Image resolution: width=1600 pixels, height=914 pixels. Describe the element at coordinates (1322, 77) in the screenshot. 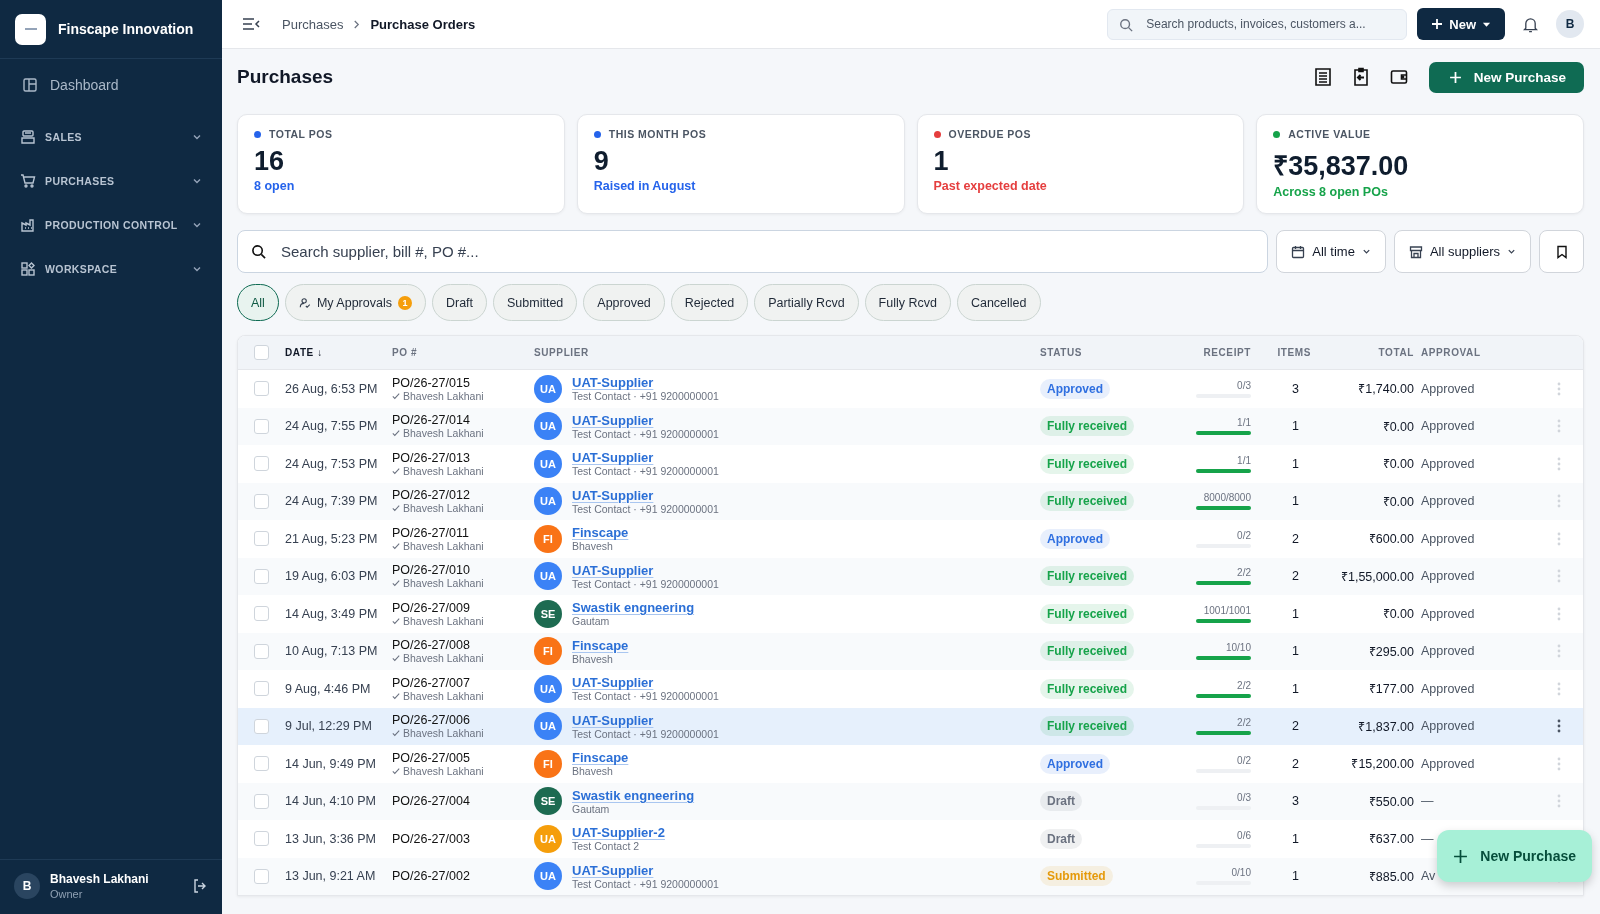

I see `receipt-list-icon` at that location.